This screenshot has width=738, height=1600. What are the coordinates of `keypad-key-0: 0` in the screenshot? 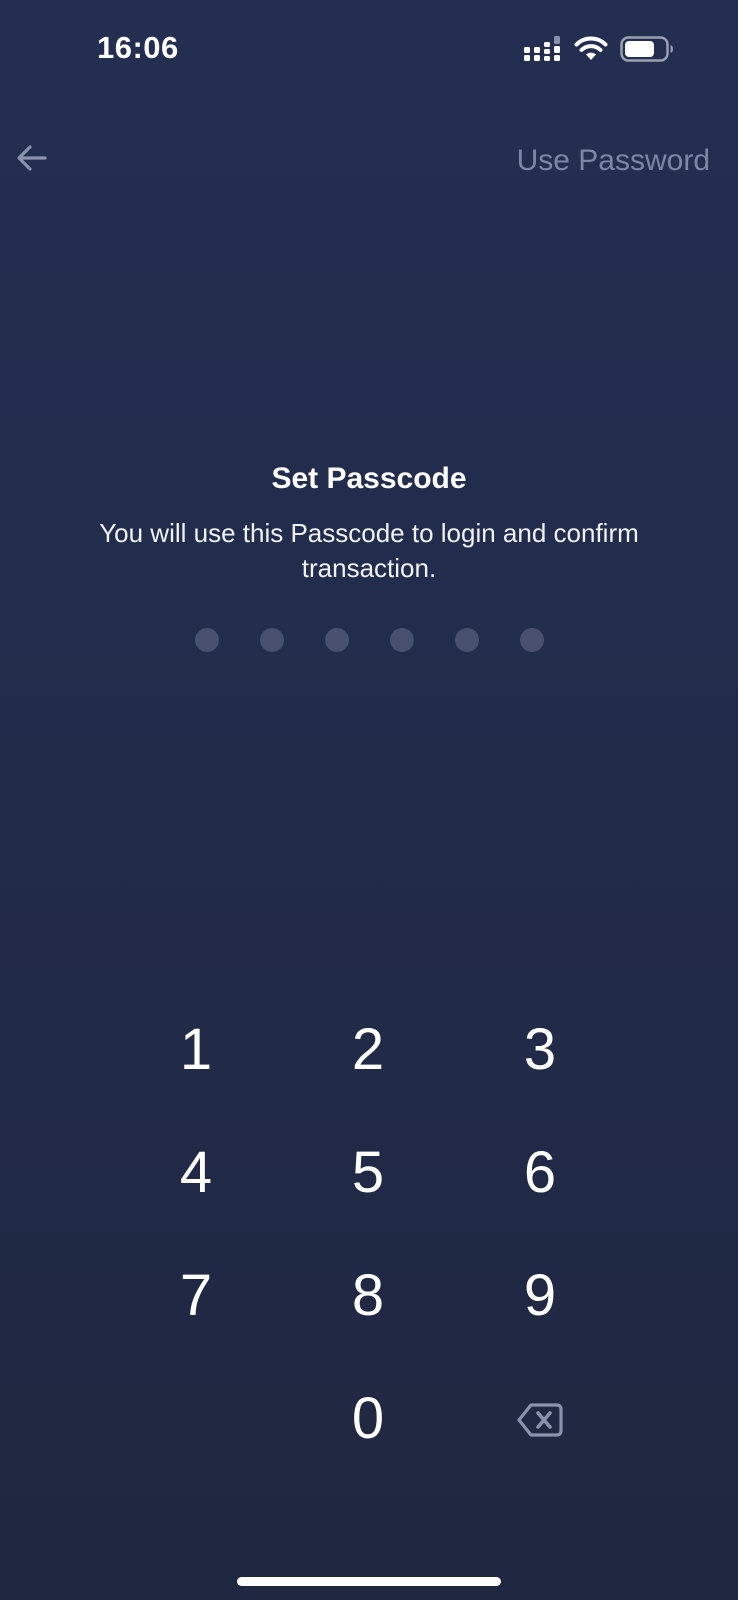 It's located at (368, 1418).